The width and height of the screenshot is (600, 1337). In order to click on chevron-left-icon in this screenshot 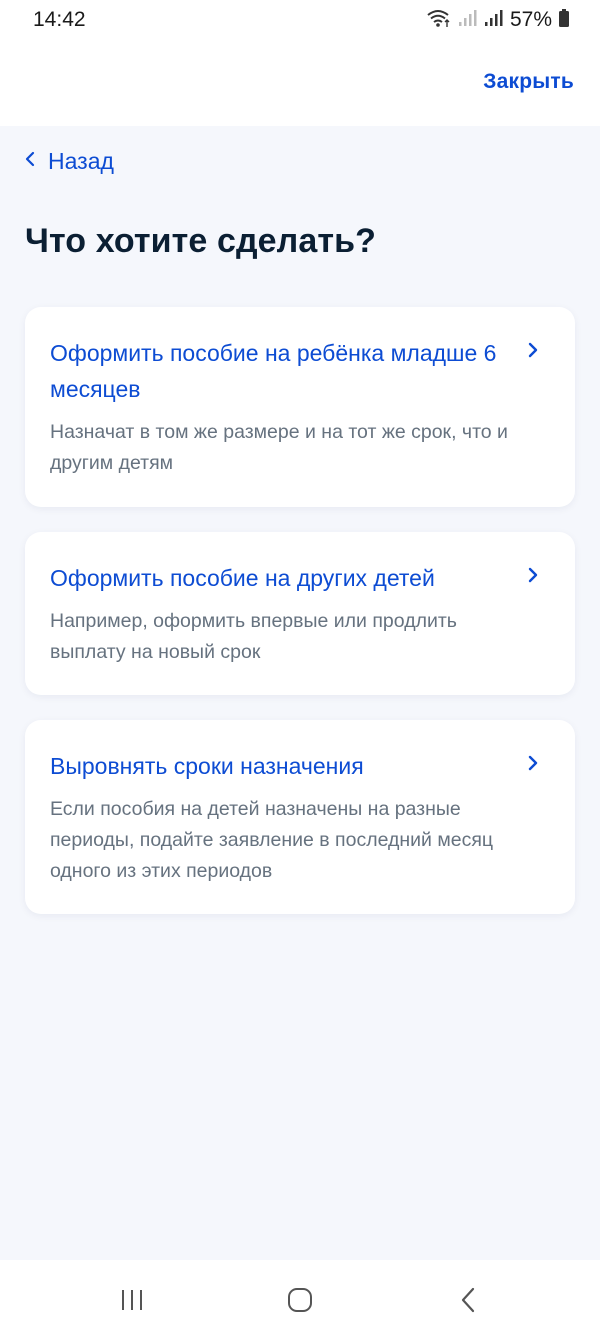, I will do `click(30, 161)`.